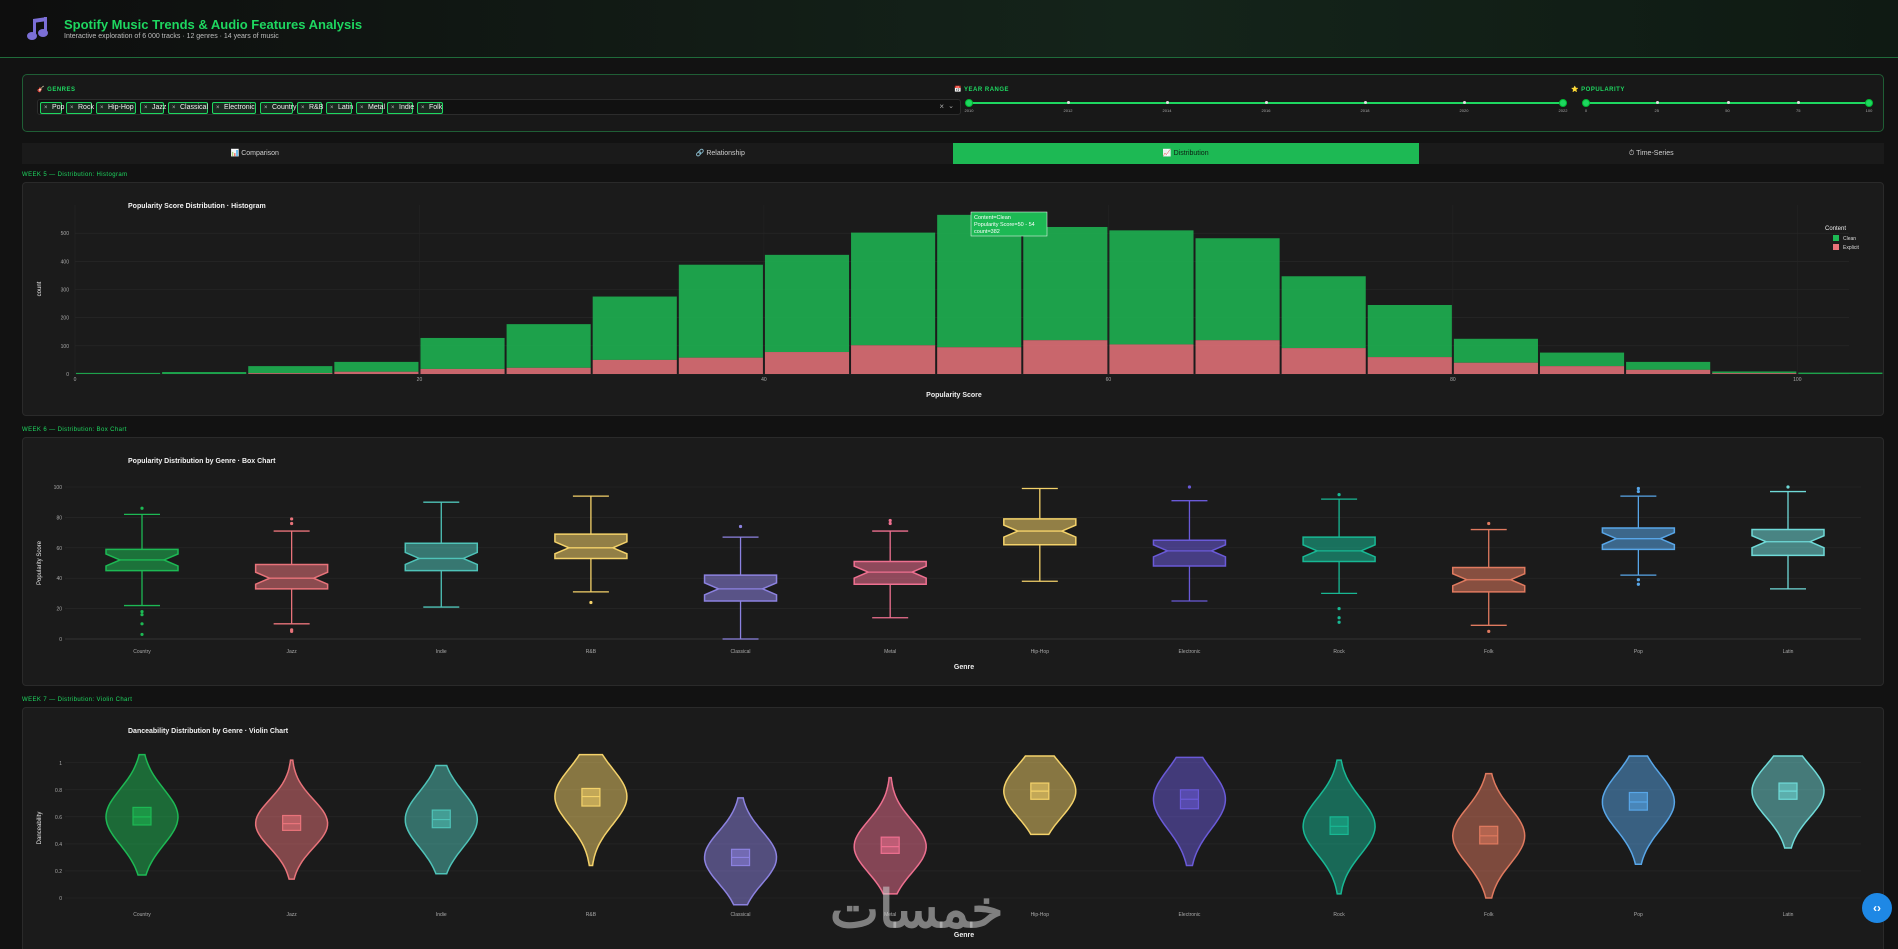  What do you see at coordinates (1652, 153) in the screenshot?
I see `tab-time-series: ⏱ Time-Series` at bounding box center [1652, 153].